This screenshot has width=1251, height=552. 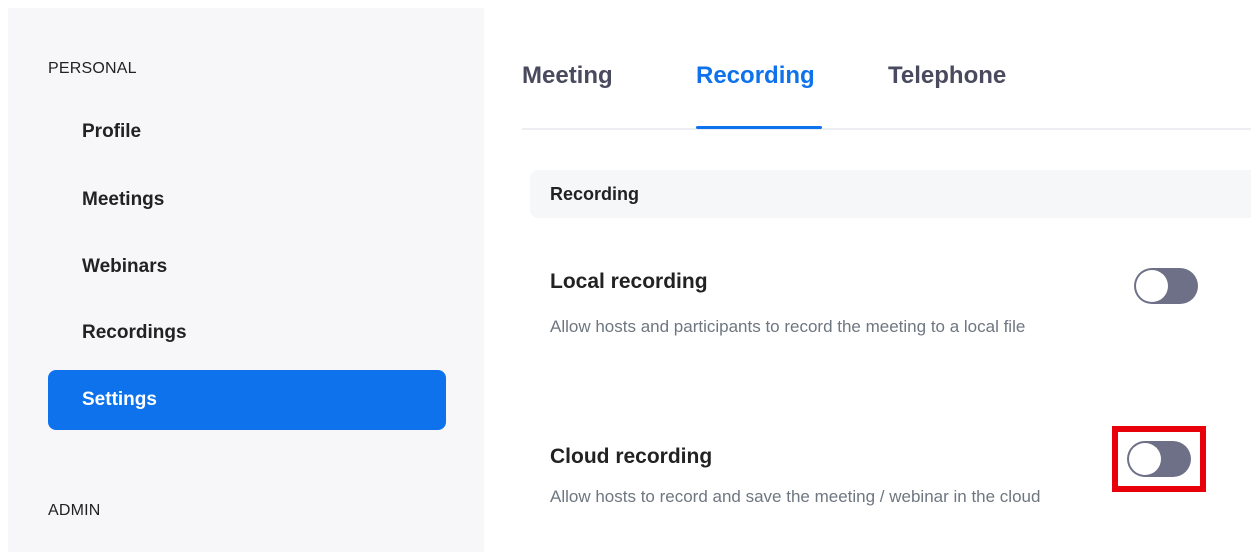 I want to click on sidebar-item-label: Recordings, so click(x=134, y=332).